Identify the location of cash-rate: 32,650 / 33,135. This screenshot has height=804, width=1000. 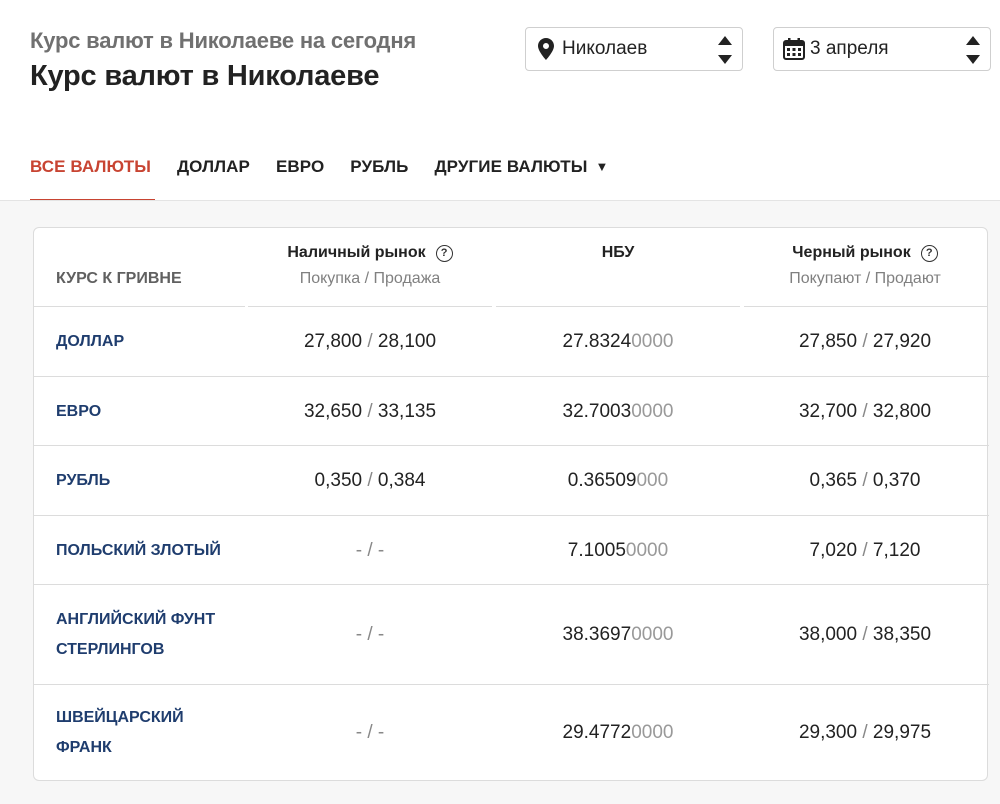
(370, 411).